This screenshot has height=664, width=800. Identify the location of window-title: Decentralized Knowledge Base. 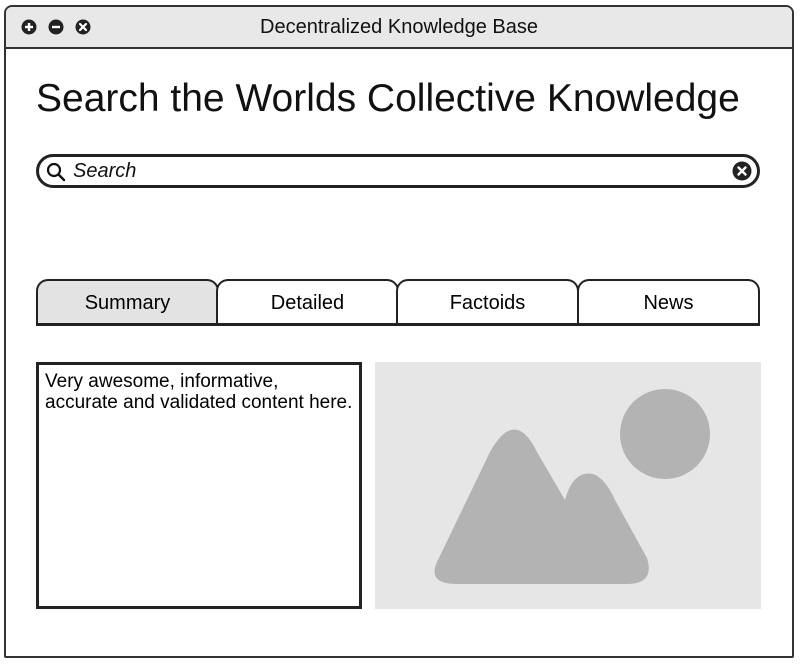
(399, 27).